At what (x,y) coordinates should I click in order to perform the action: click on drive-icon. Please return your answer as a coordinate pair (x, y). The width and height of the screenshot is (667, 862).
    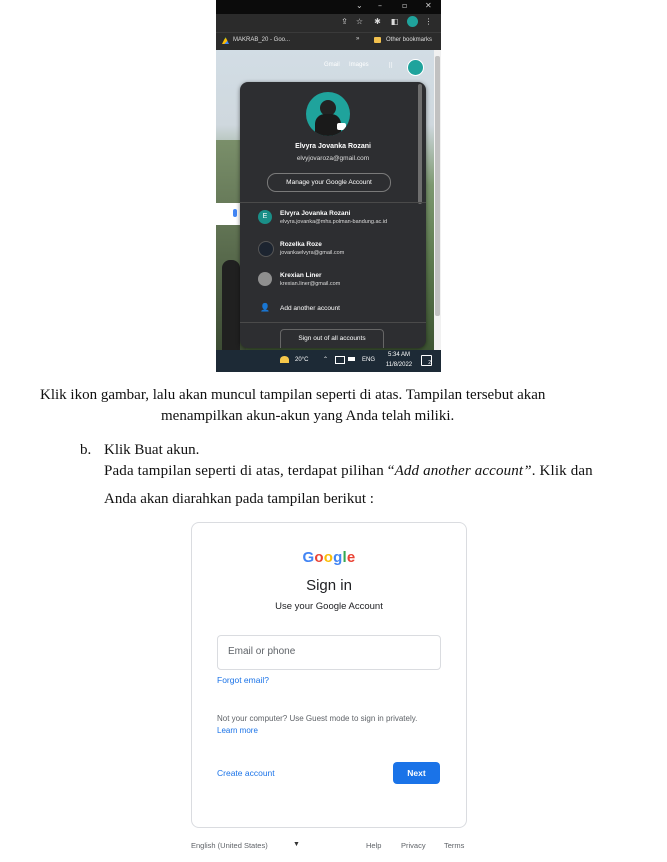
    Looking at the image, I should click on (225, 40).